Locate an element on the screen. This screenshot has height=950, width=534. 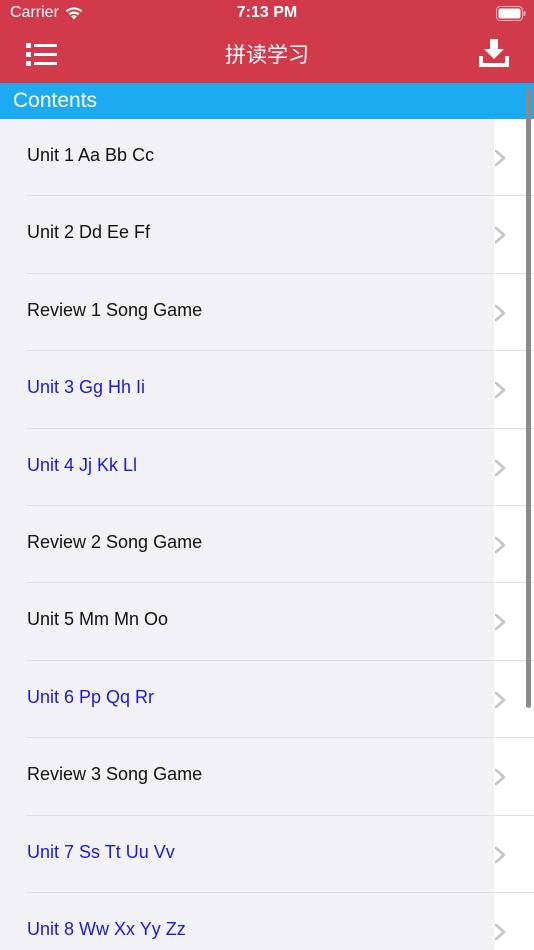
list-item-label: Unit 7 Ss Tt Uu Vv is located at coordinates (101, 851).